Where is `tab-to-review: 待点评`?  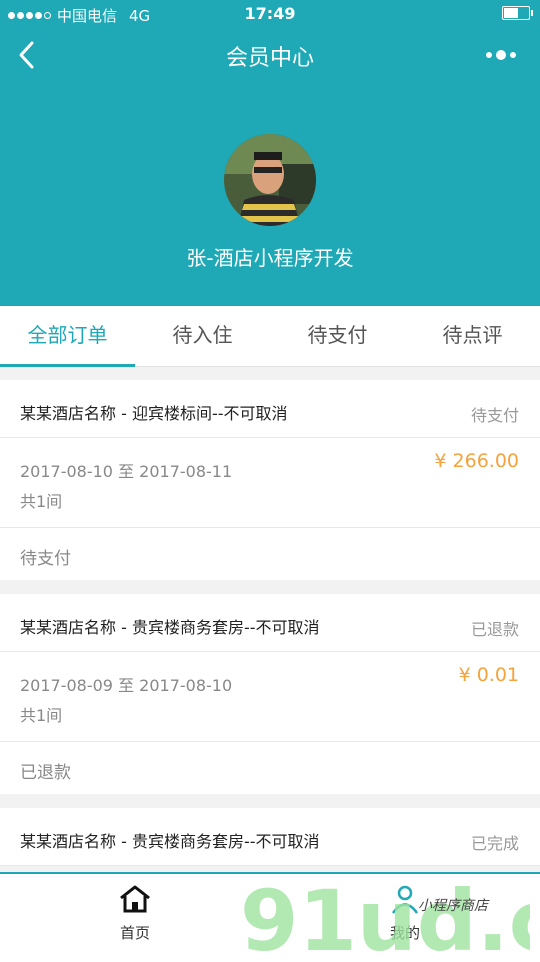
tab-to-review: 待点评 is located at coordinates (472, 336).